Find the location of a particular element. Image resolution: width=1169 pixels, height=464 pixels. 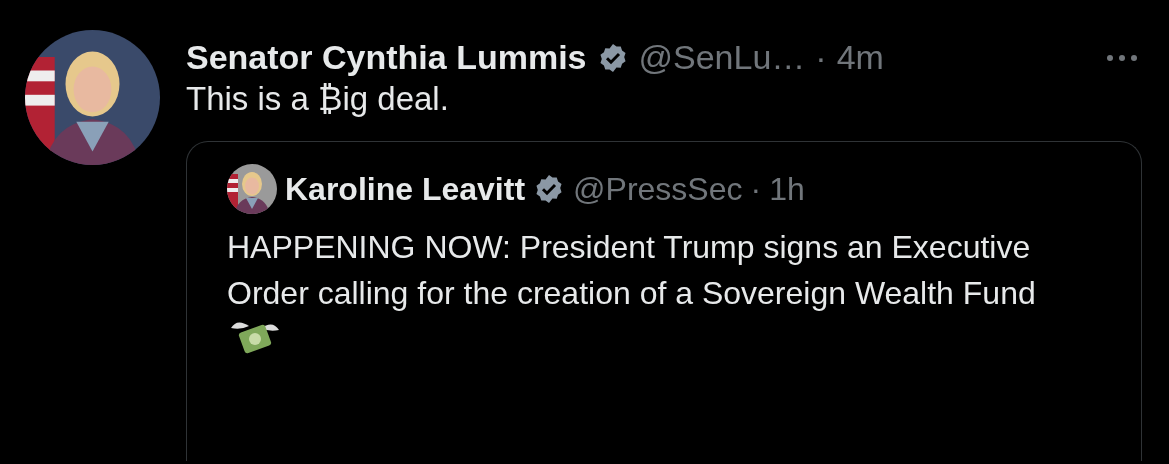

author-handle: @PressSec is located at coordinates (658, 189).